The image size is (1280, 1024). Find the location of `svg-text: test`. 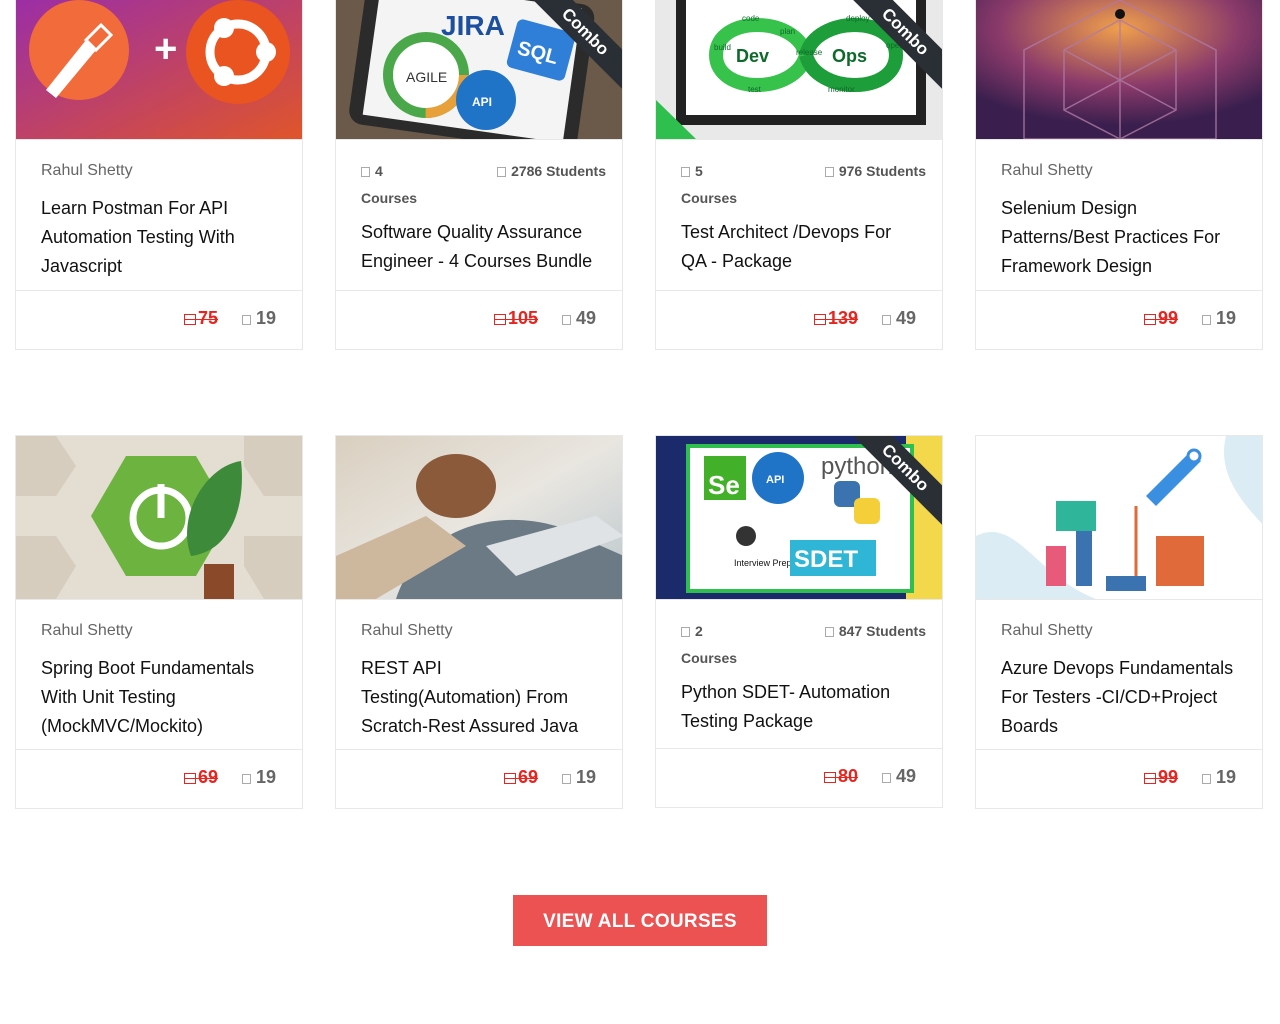

svg-text: test is located at coordinates (755, 89).